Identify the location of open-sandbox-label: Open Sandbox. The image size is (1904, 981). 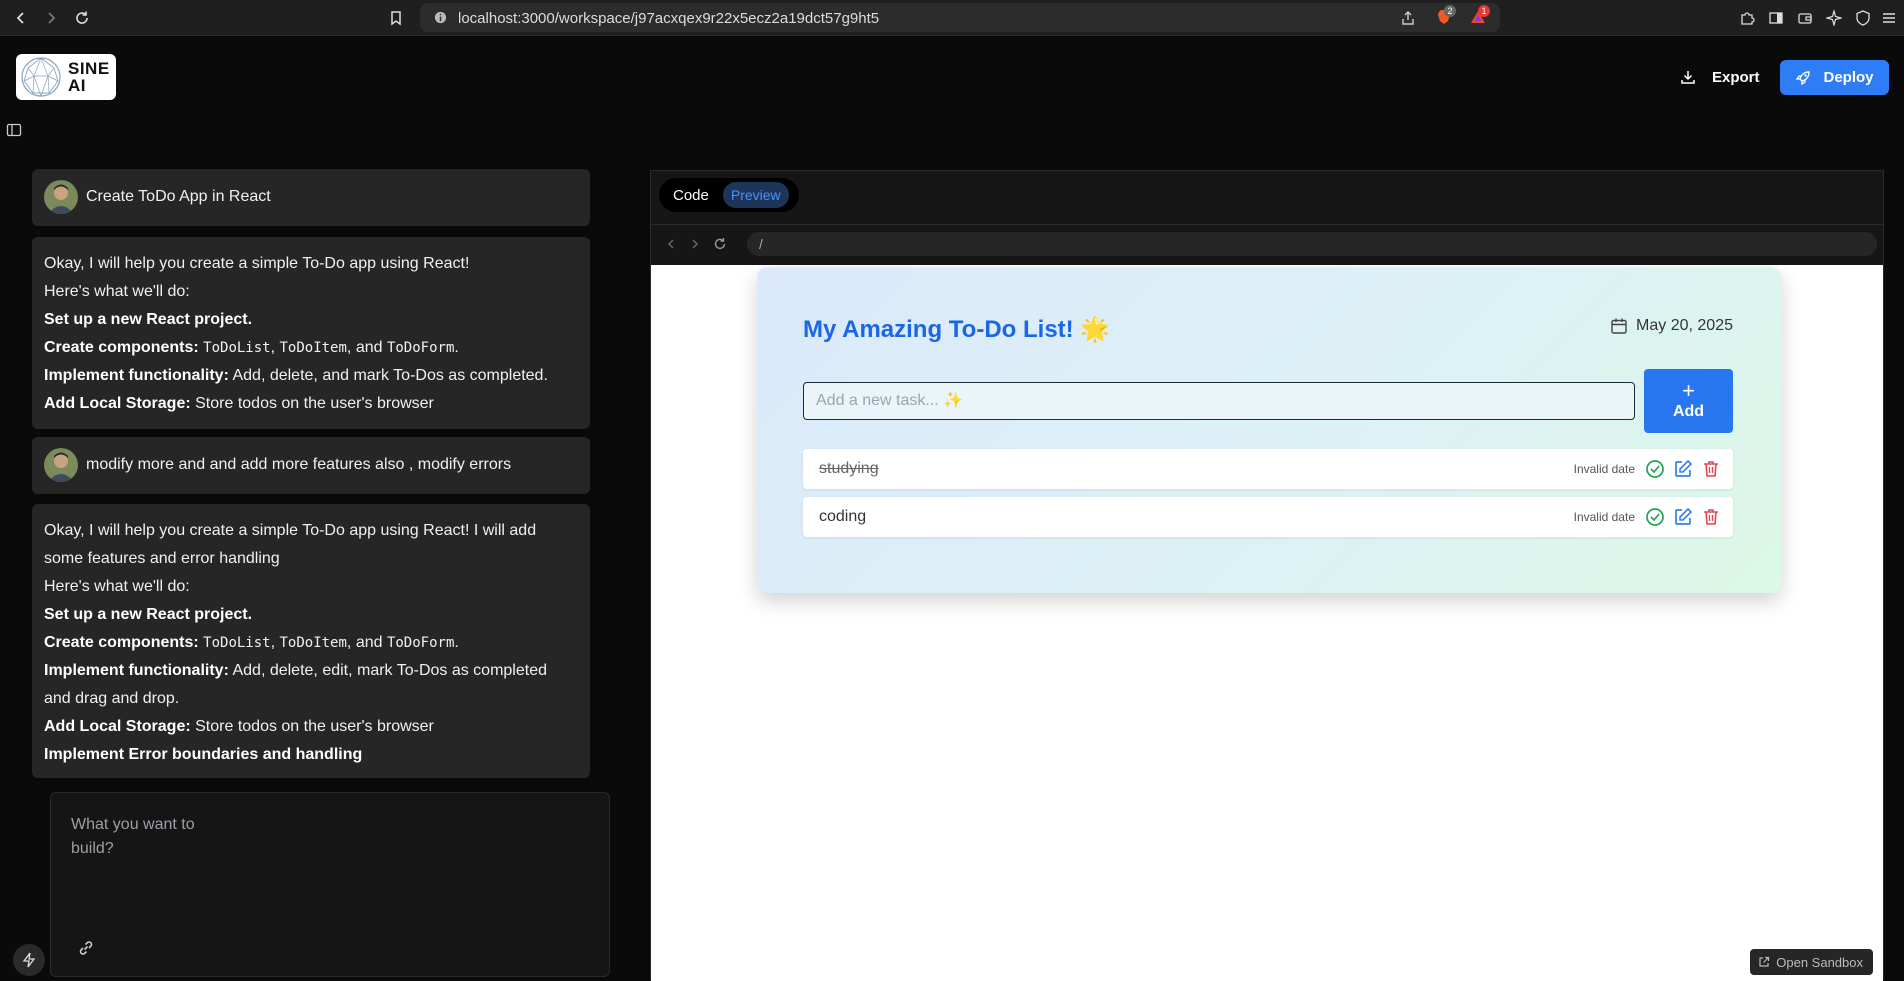
(1819, 962).